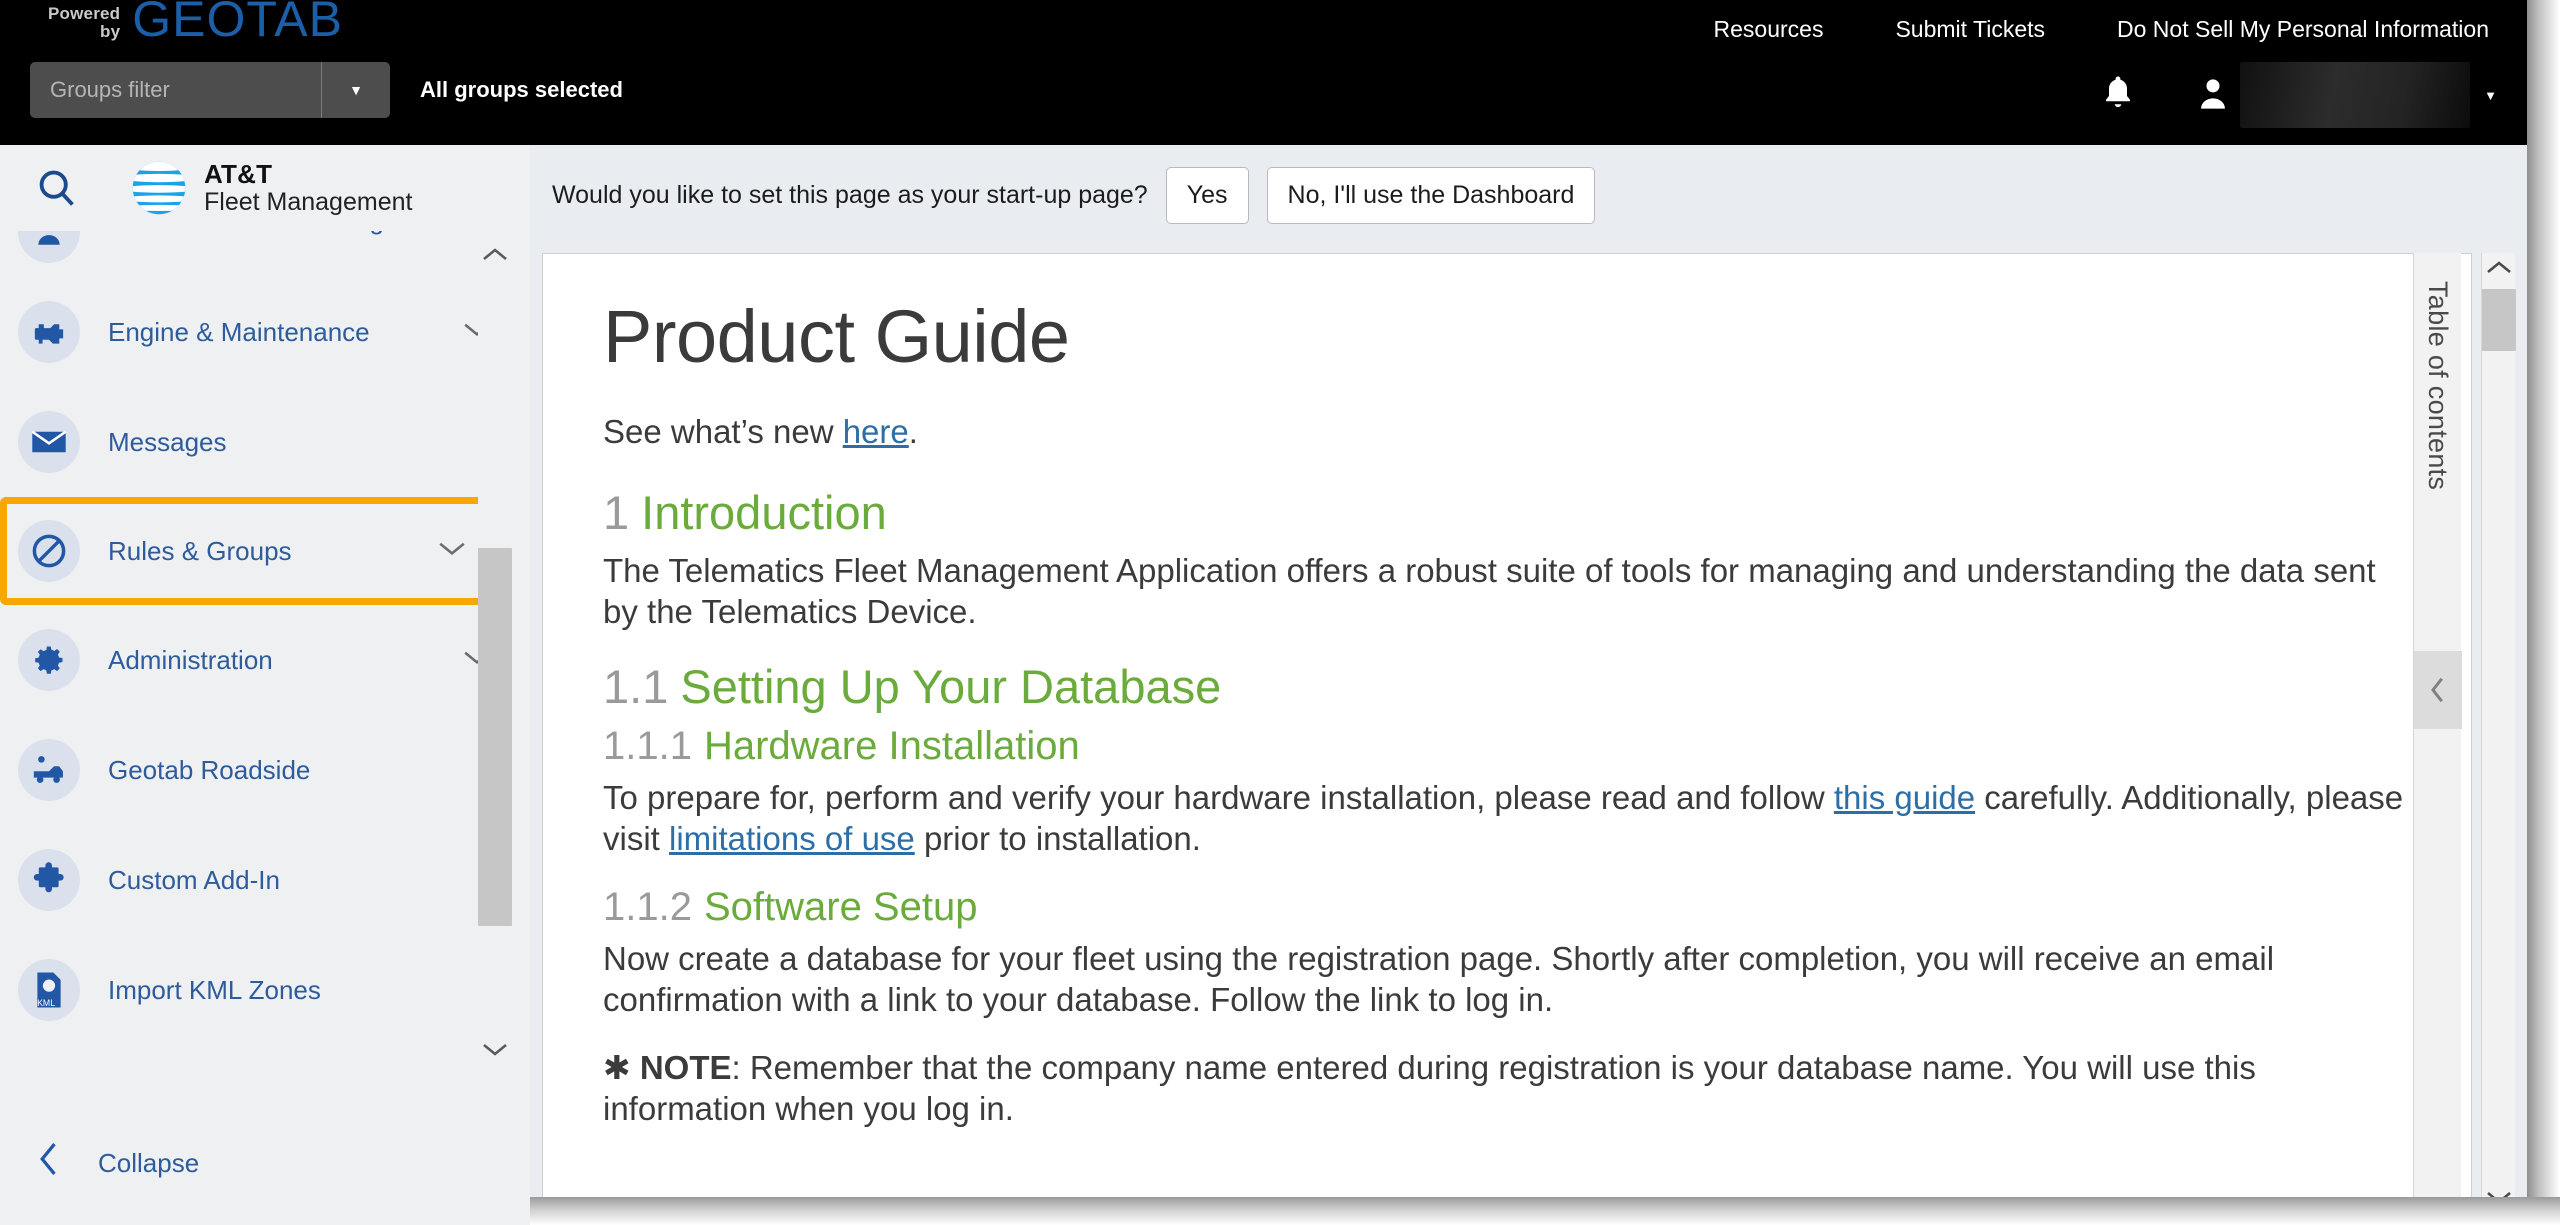 This screenshot has width=2560, height=1225. What do you see at coordinates (265, 254) in the screenshot?
I see `sidebar-item-att-workforce-manager: AT&T Workforce Manager` at bounding box center [265, 254].